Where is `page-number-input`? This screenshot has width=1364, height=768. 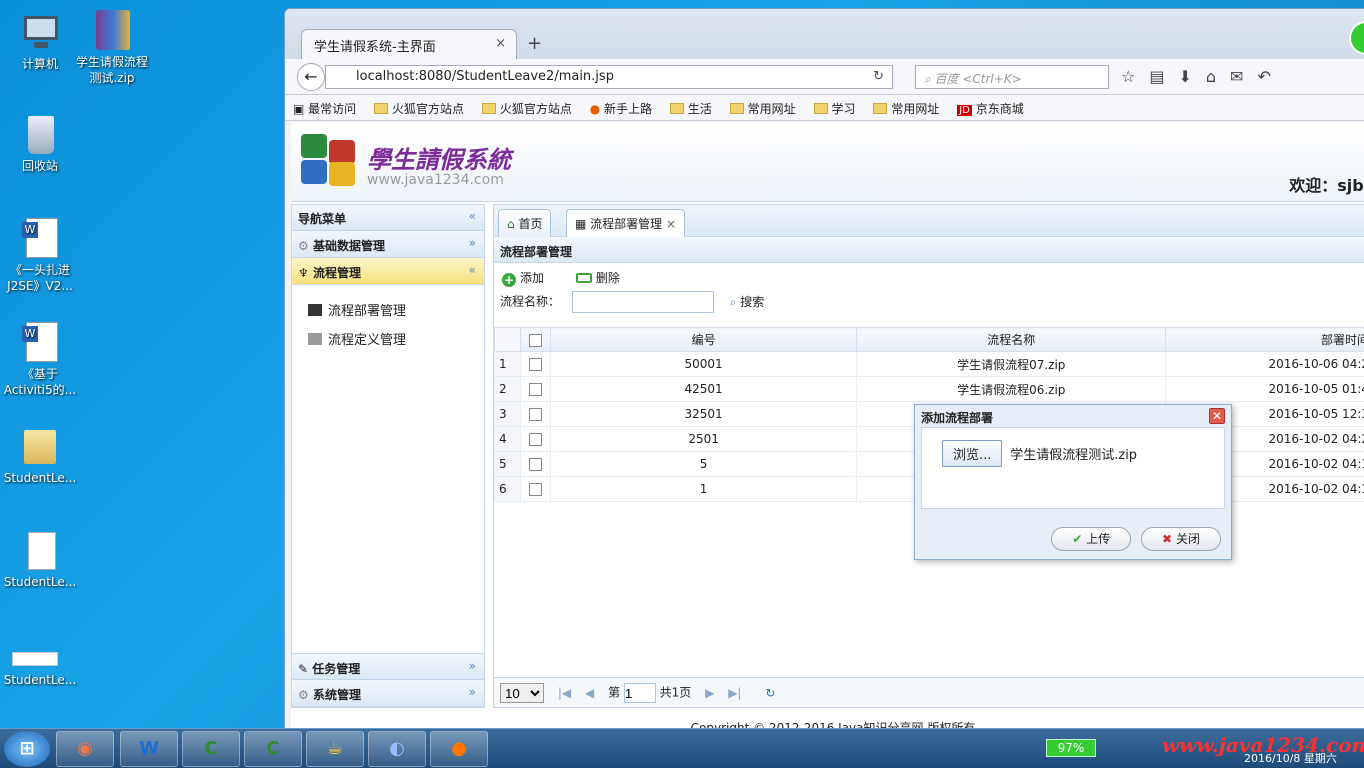 page-number-input is located at coordinates (639, 693).